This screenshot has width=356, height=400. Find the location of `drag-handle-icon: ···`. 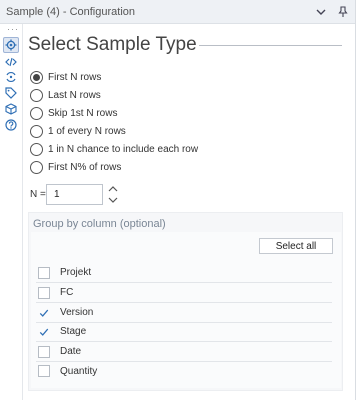

drag-handle-icon: ··· is located at coordinates (13, 29).